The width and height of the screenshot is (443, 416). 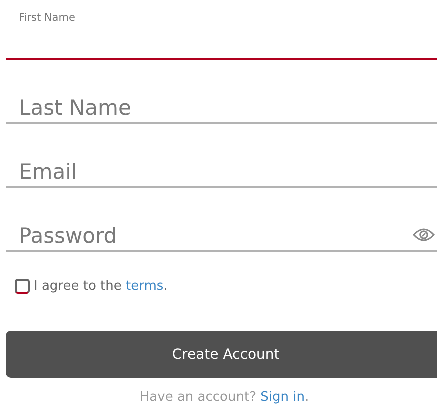 I want to click on sign-in-prompt: Have an account? Sign in., so click(x=224, y=397).